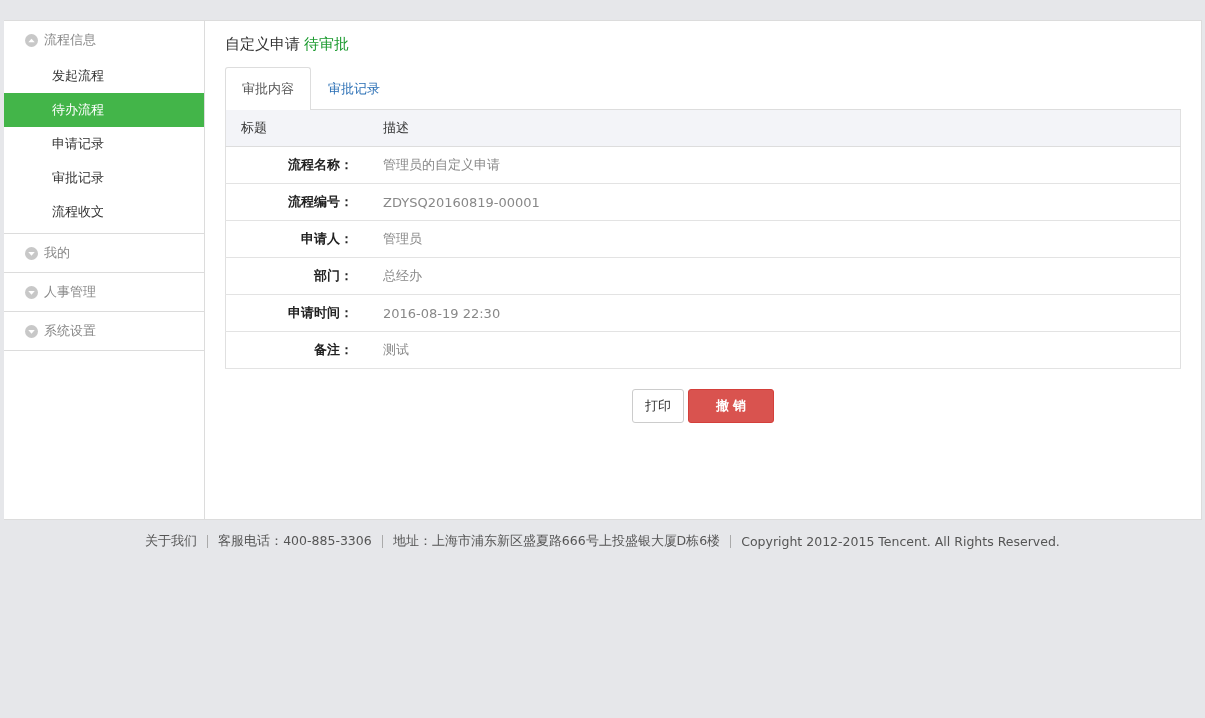 The height and width of the screenshot is (718, 1205). Describe the element at coordinates (774, 165) in the screenshot. I see `field-value: 管理员的自定义申请` at that location.